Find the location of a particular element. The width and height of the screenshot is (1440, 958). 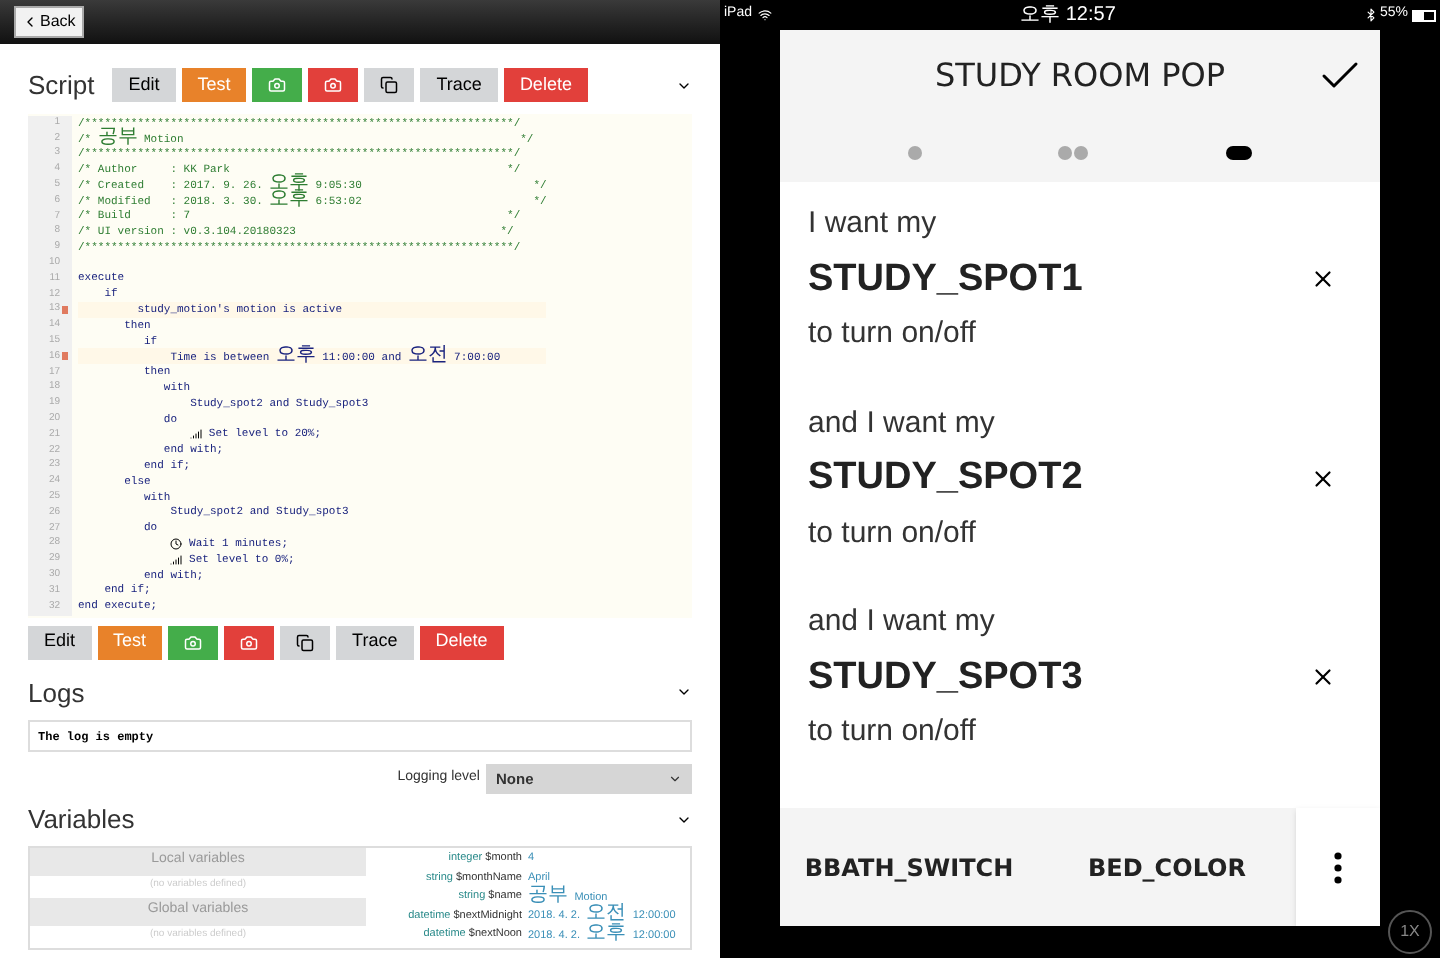

dropdown-caret-icon is located at coordinates (675, 779).